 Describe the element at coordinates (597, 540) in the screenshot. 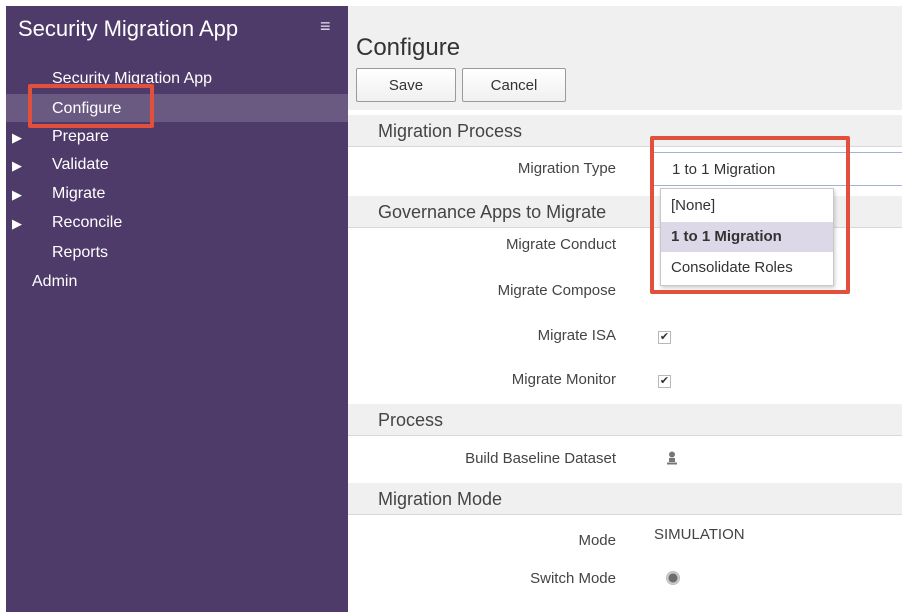

I see `mode-label: Mode` at that location.